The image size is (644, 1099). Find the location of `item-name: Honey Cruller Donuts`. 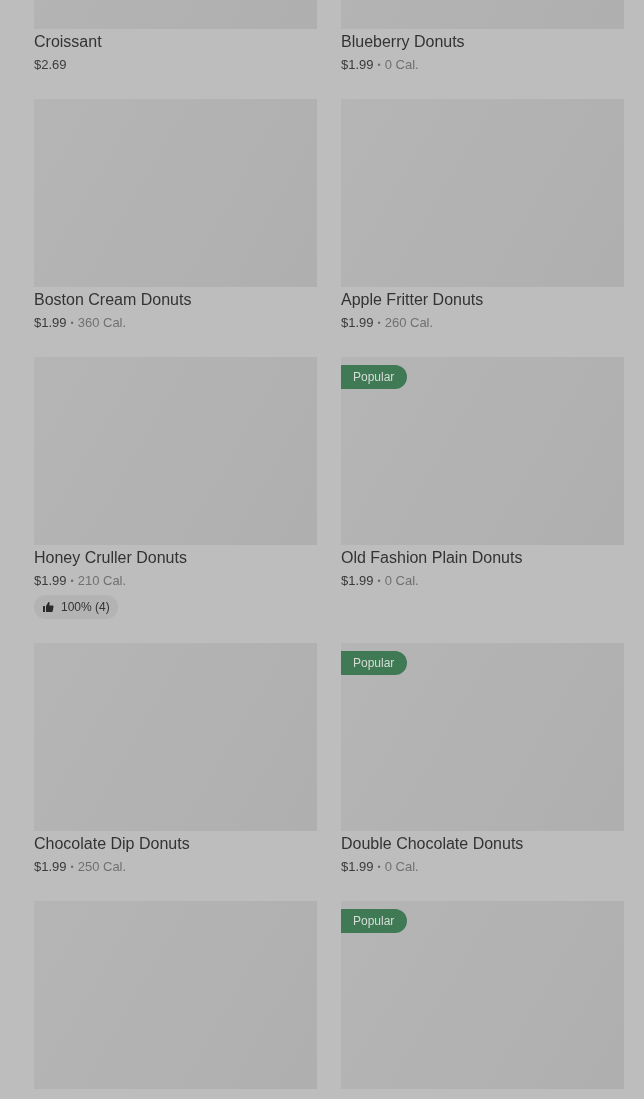

item-name: Honey Cruller Donuts is located at coordinates (110, 558).